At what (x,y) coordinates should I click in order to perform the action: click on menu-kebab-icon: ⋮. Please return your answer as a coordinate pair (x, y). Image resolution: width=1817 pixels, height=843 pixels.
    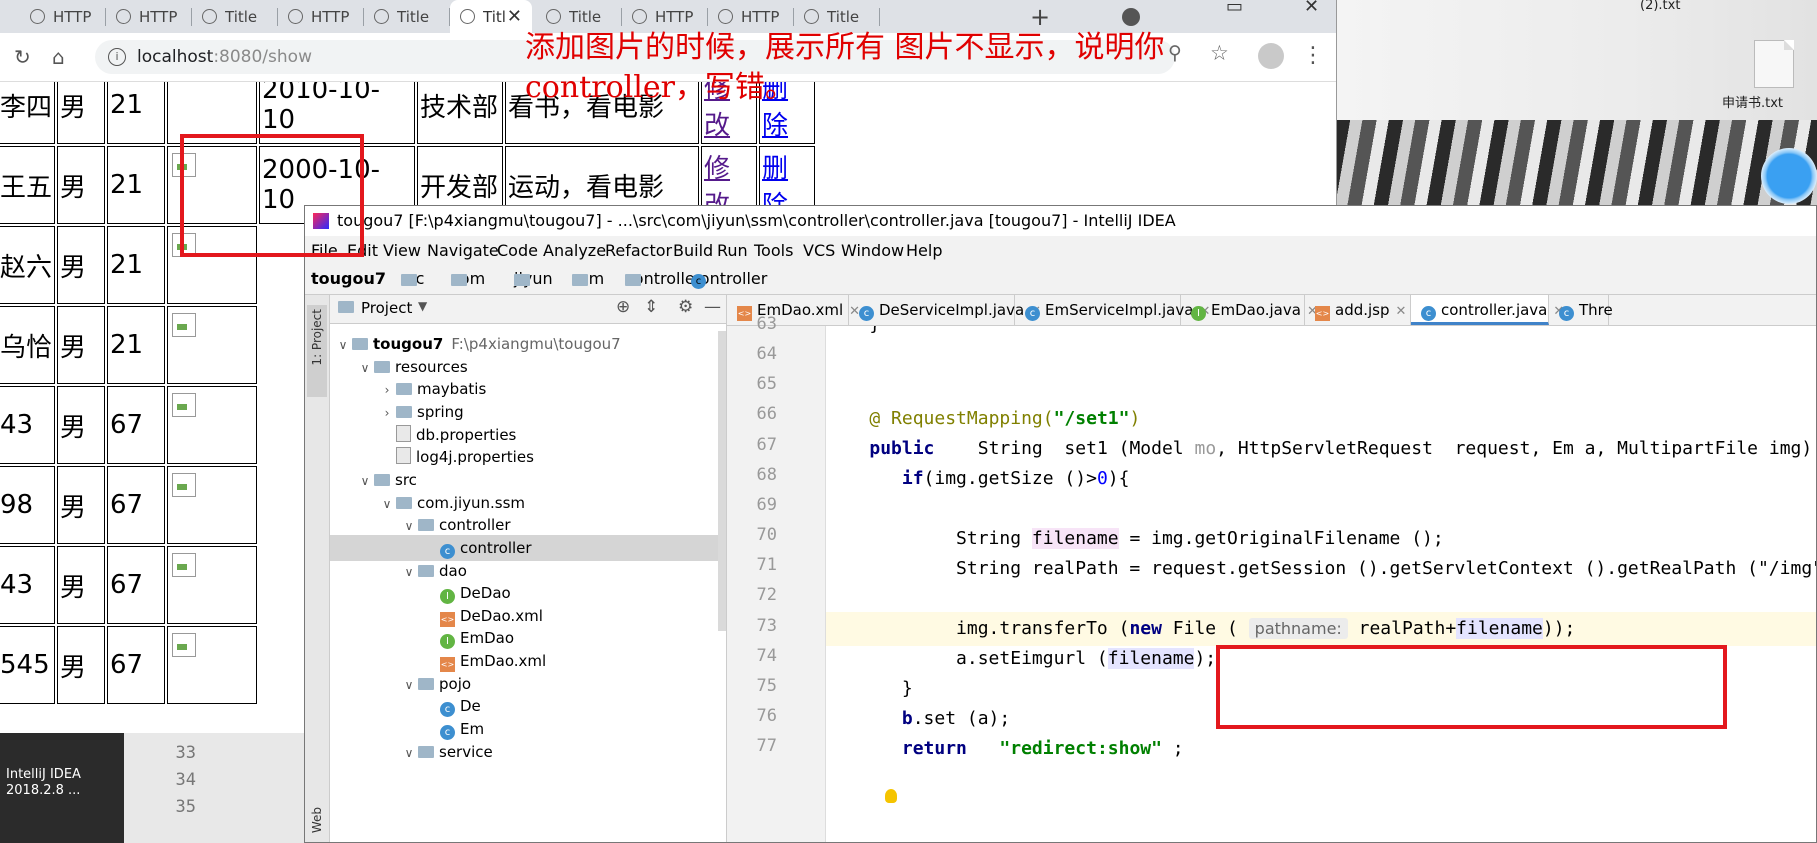
    Looking at the image, I should click on (1313, 55).